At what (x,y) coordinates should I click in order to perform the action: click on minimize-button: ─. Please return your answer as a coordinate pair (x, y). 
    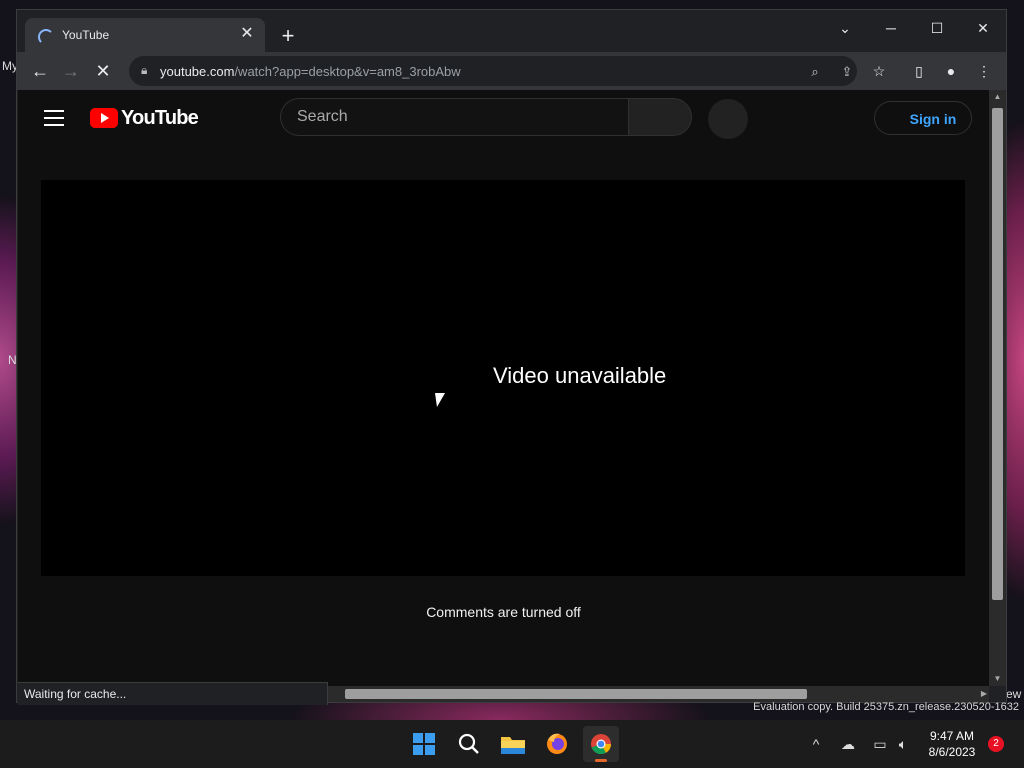
    Looking at the image, I should click on (891, 28).